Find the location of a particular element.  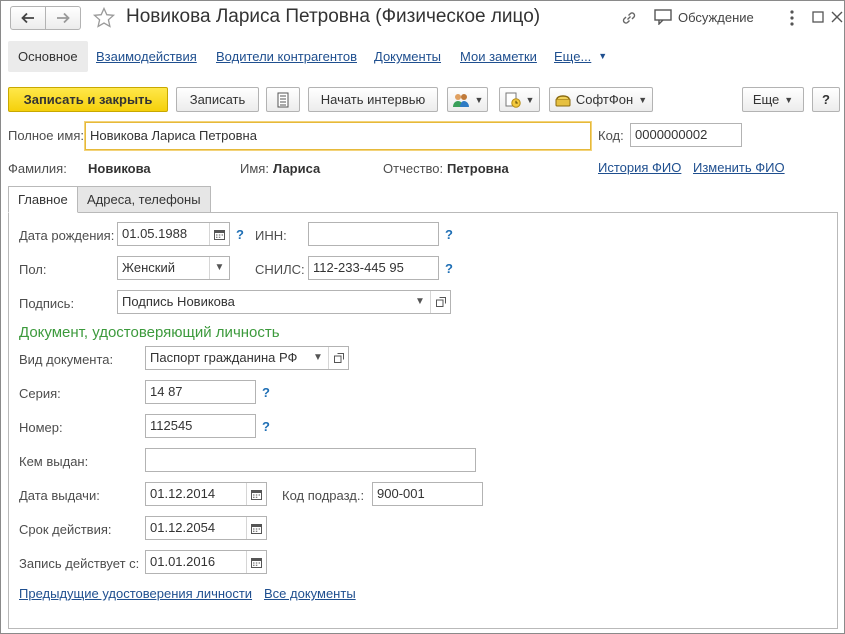

arrow-left-icon is located at coordinates (28, 18).